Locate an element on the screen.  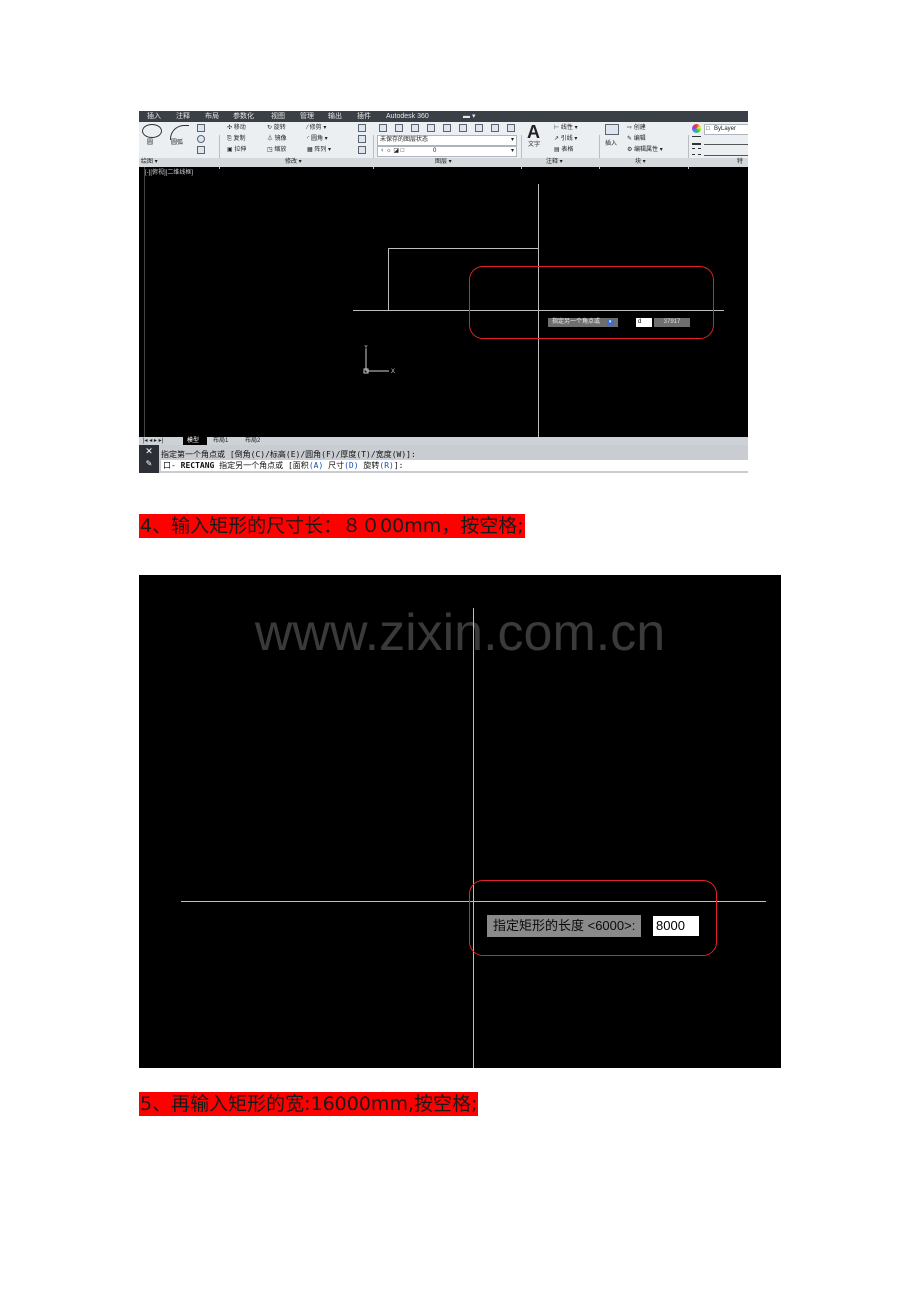
scale-tool: ◳ 缩放 is located at coordinates (276, 150).